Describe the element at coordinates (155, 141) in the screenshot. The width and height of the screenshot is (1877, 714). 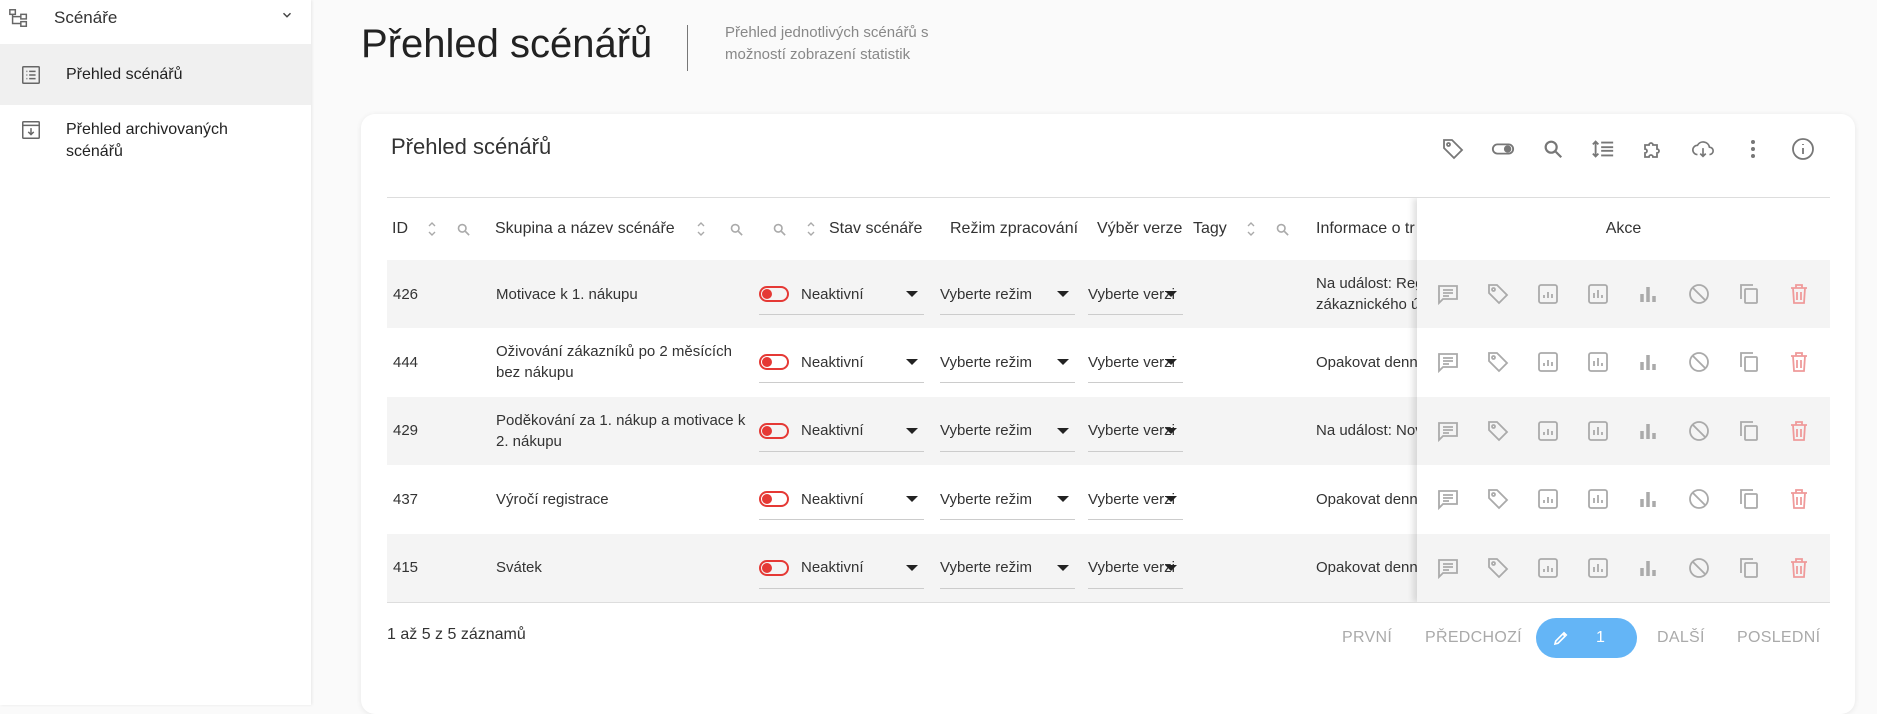
I see `sidebar-item-archived-scenarios: Přehled archivovaných scénářů` at that location.